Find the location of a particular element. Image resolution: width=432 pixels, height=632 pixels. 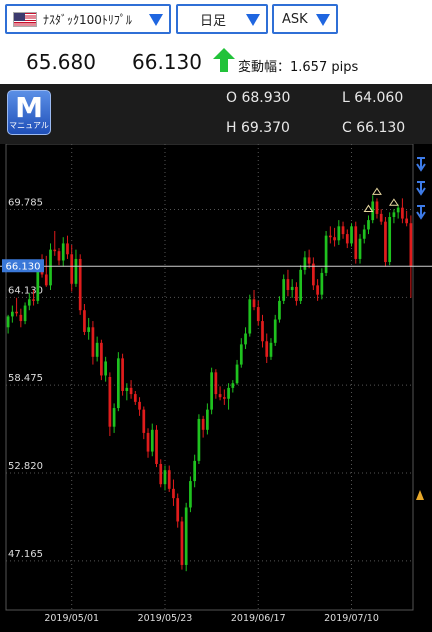

y-tick-label: 69.785 is located at coordinates (25, 202).